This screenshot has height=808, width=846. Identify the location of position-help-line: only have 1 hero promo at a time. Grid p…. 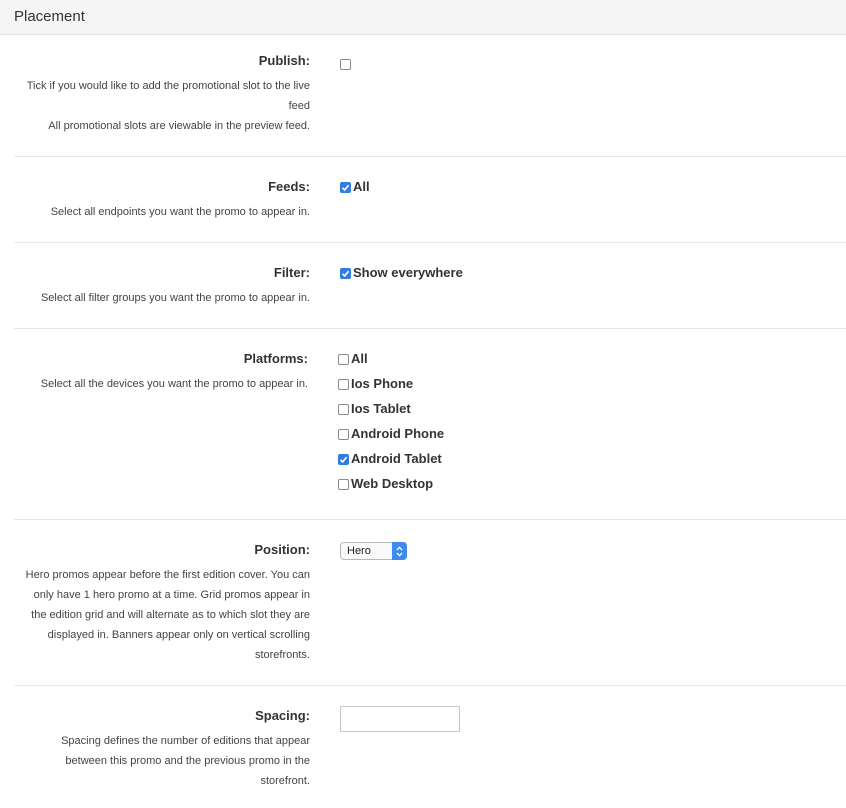
(171, 595).